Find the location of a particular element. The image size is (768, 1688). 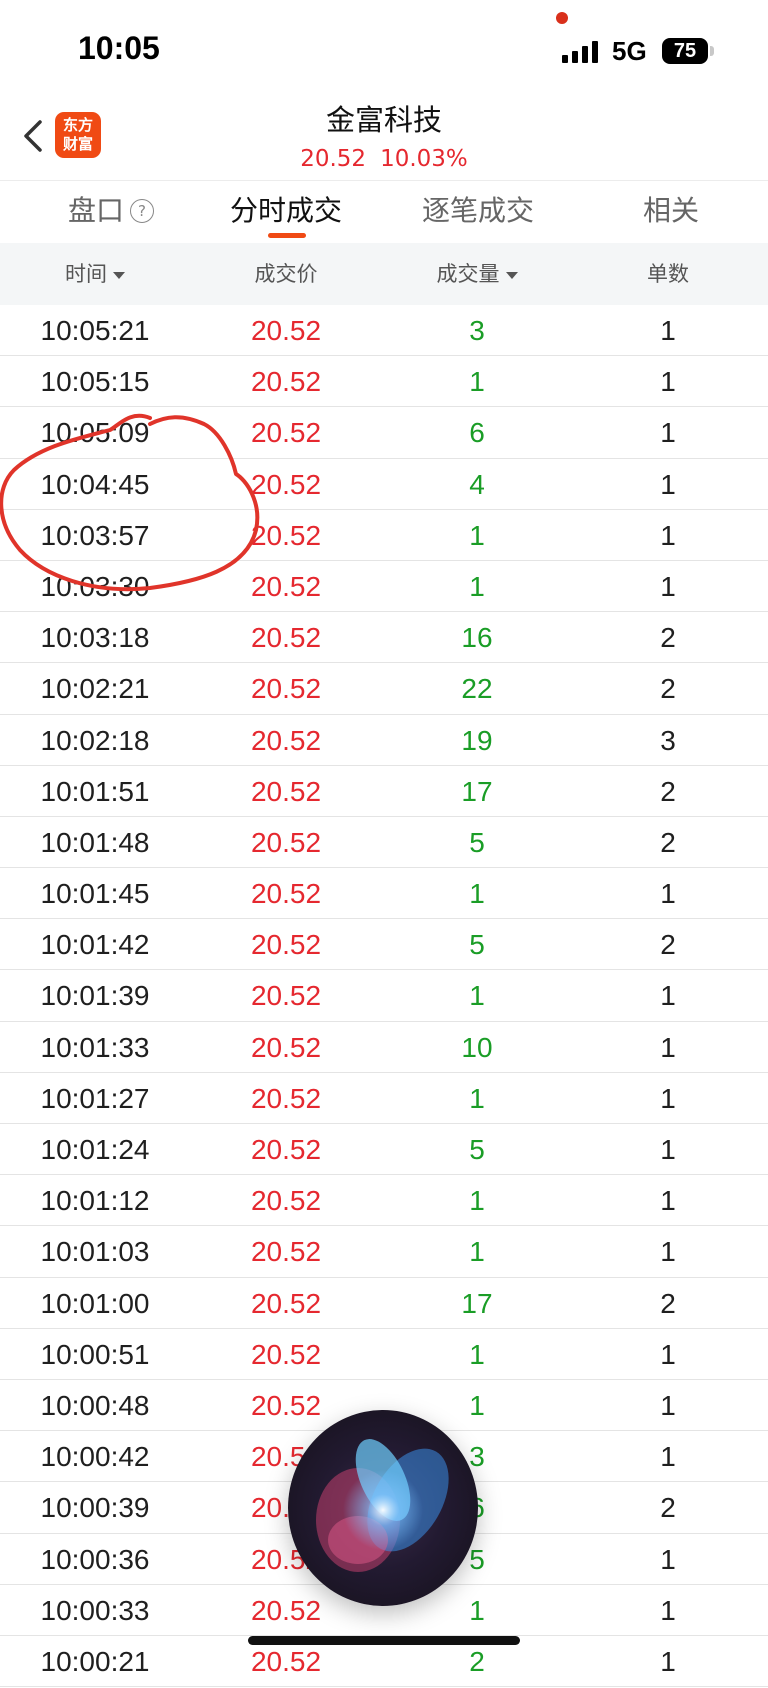

table-row: 10:01:33 20.52 10 1 is located at coordinates (384, 1047).